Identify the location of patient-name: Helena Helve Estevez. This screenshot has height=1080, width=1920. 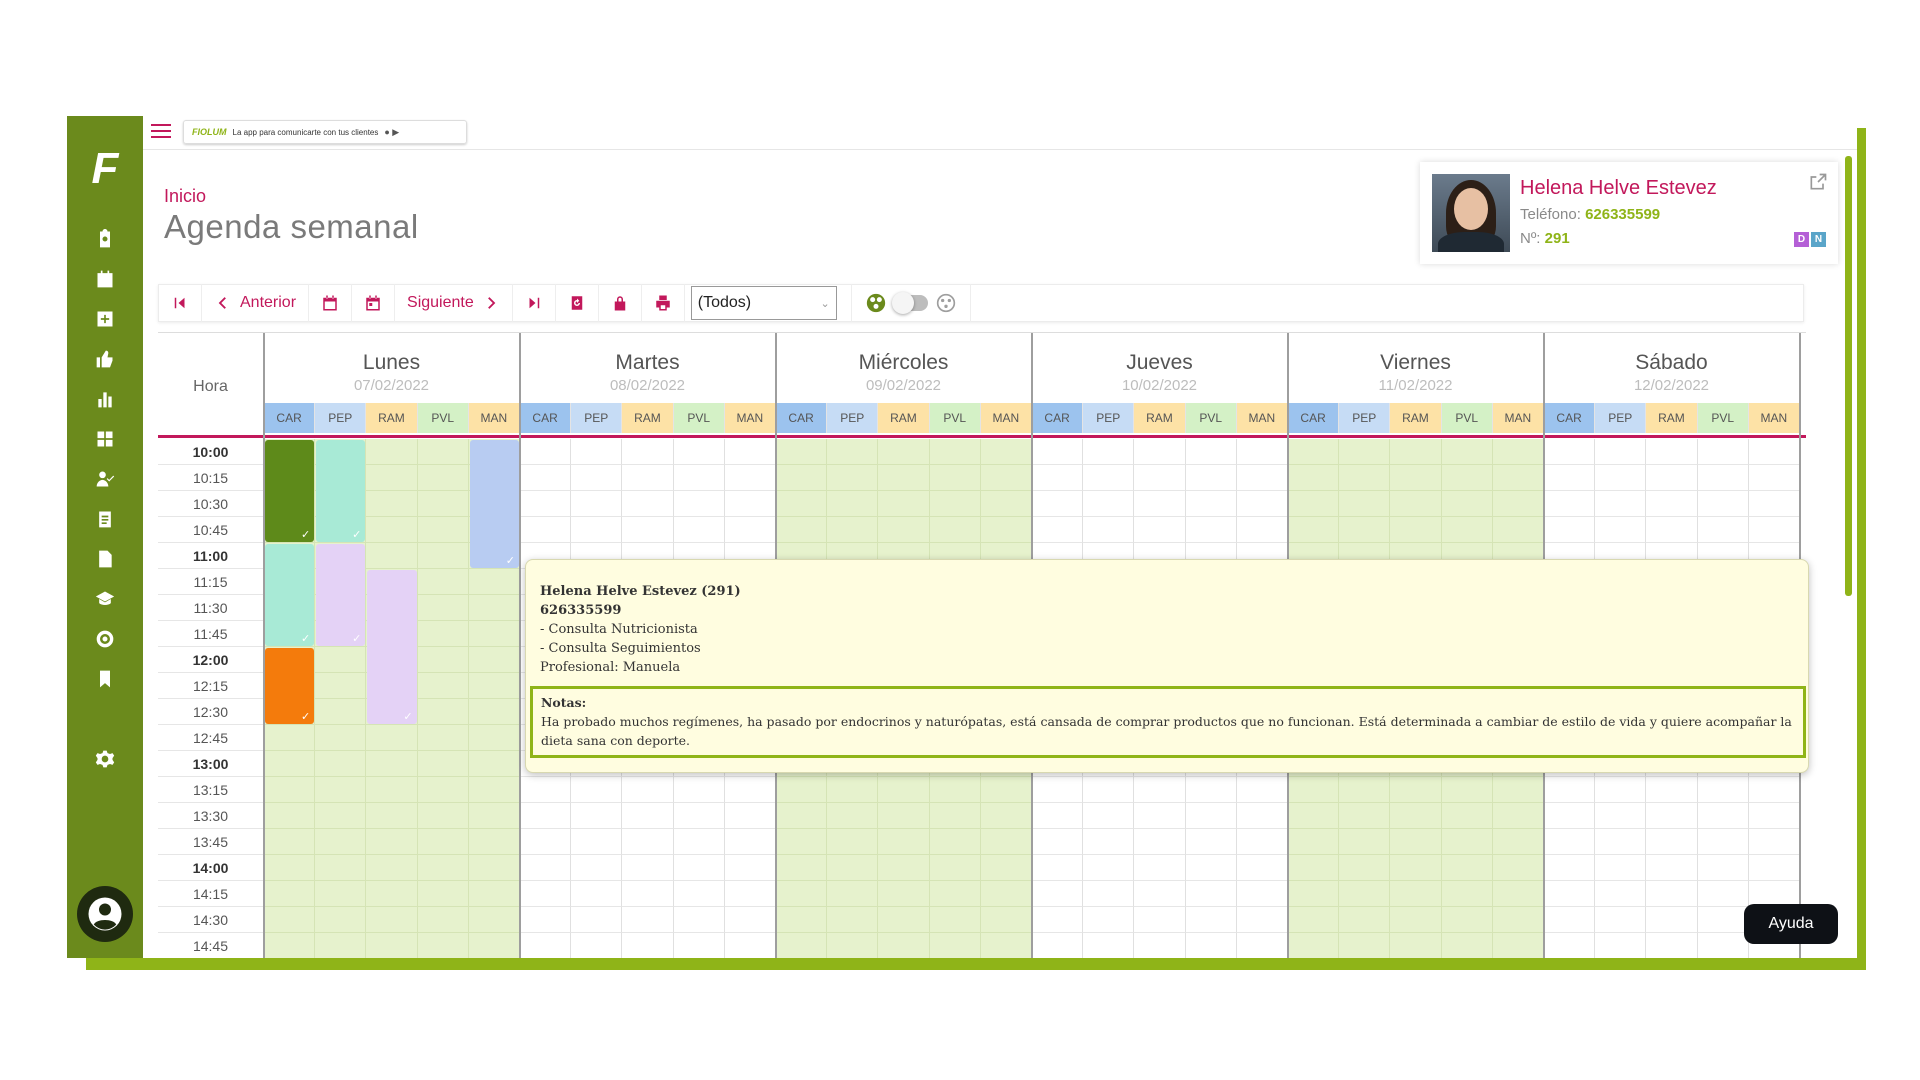
(1618, 188).